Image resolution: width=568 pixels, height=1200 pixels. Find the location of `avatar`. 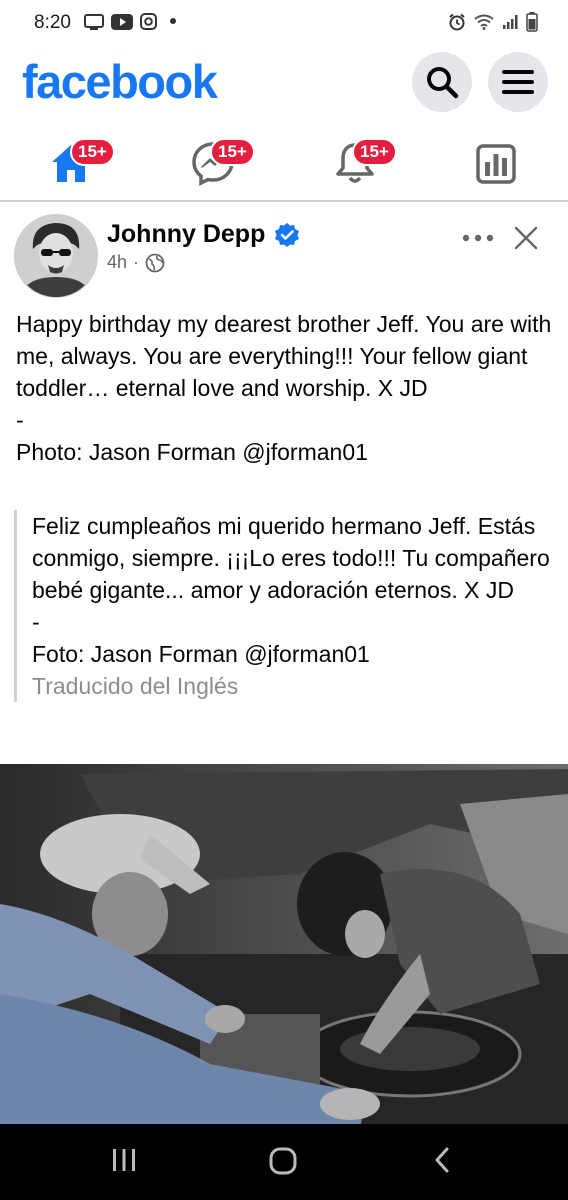

avatar is located at coordinates (56, 256).